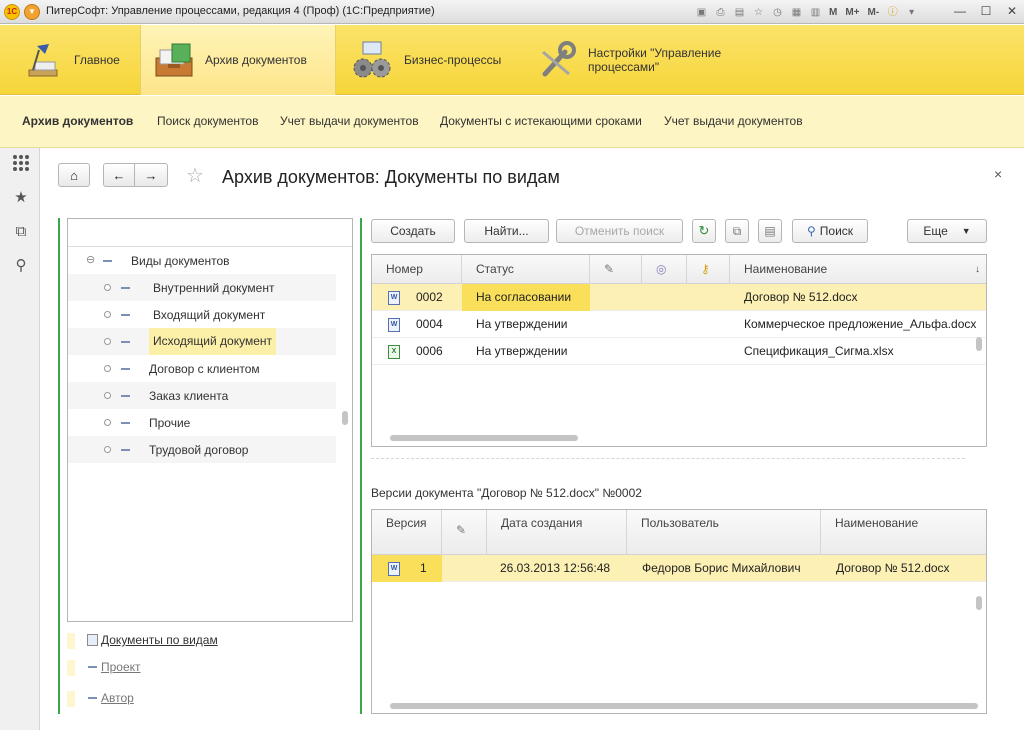 The width and height of the screenshot is (1024, 730). Describe the element at coordinates (557, 532) in the screenshot. I see `column-created: Дата создания` at that location.